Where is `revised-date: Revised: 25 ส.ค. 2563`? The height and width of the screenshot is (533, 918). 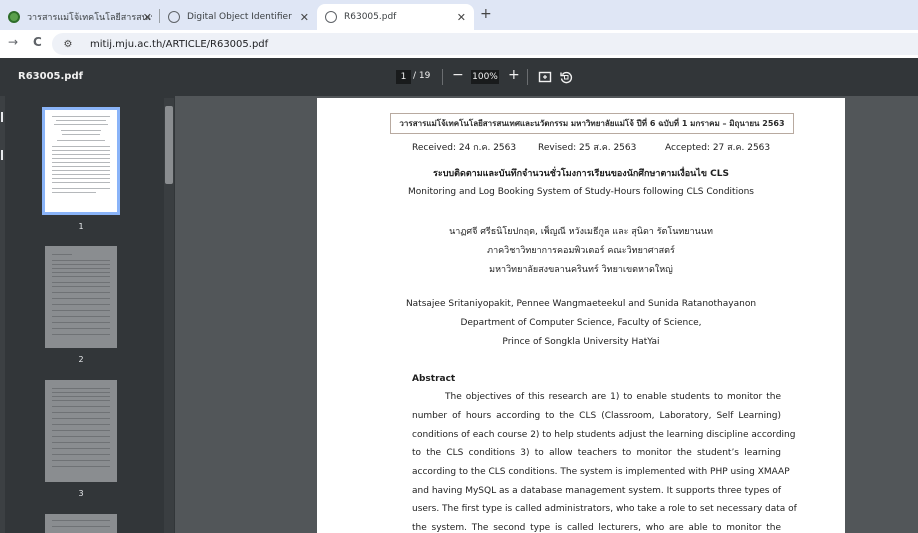 revised-date: Revised: 25 ส.ค. 2563 is located at coordinates (587, 148).